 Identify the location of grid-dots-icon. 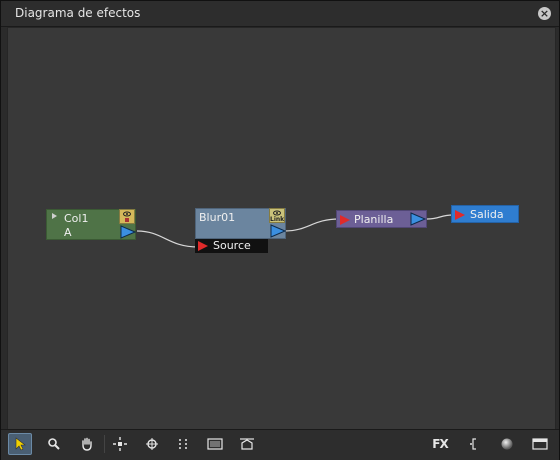
(183, 444).